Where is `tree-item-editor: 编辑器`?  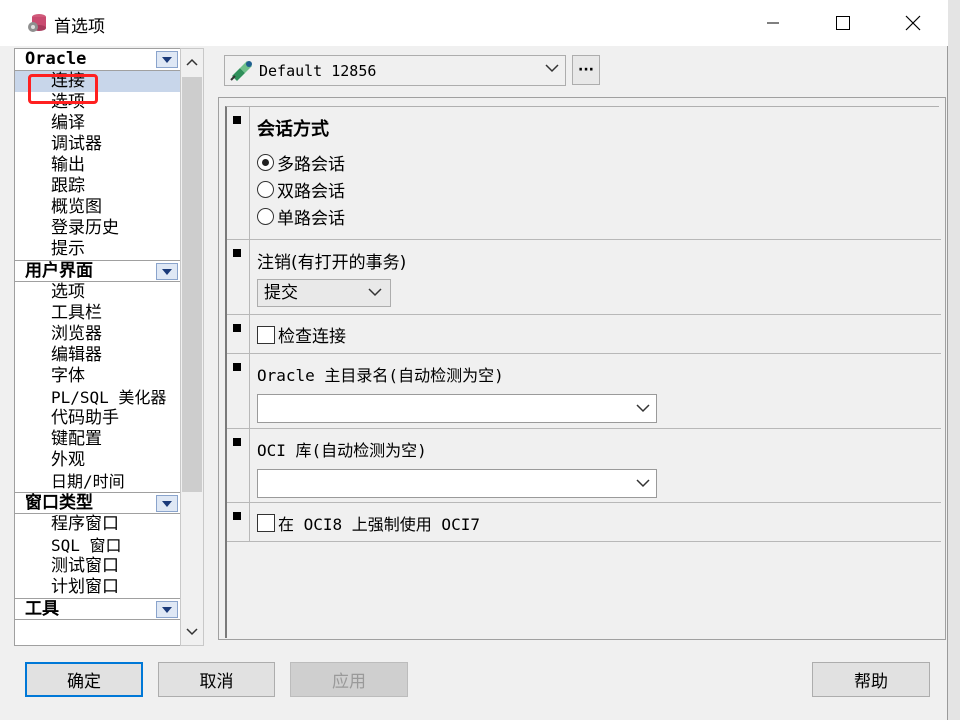 tree-item-editor: 编辑器 is located at coordinates (97, 355).